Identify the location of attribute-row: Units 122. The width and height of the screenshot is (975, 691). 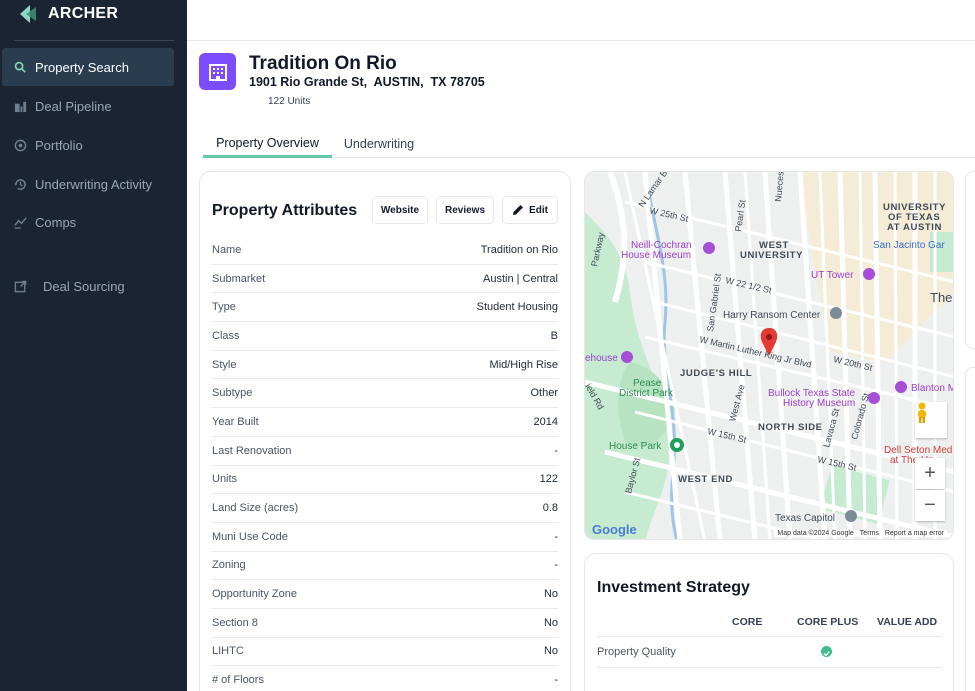
(385, 480).